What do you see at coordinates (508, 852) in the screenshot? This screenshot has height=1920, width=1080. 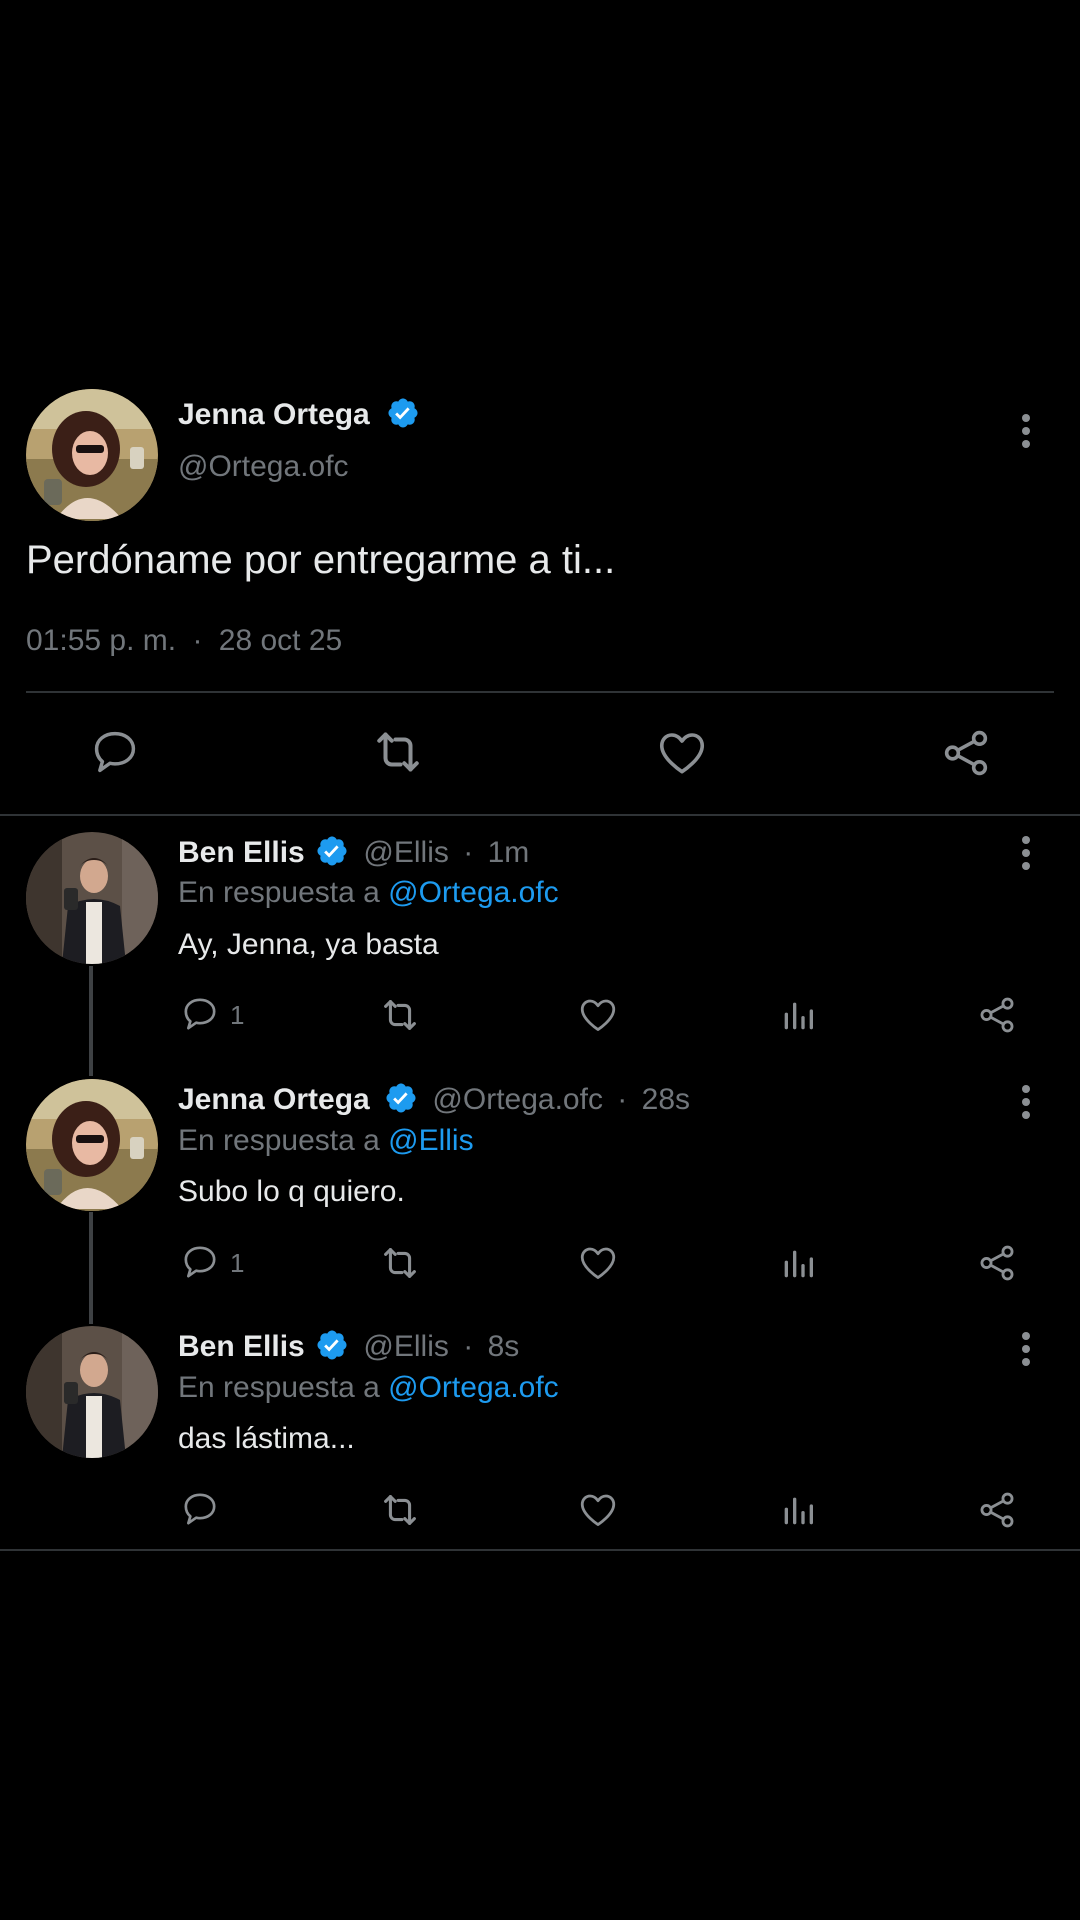 I see `tweet-age: 1m` at bounding box center [508, 852].